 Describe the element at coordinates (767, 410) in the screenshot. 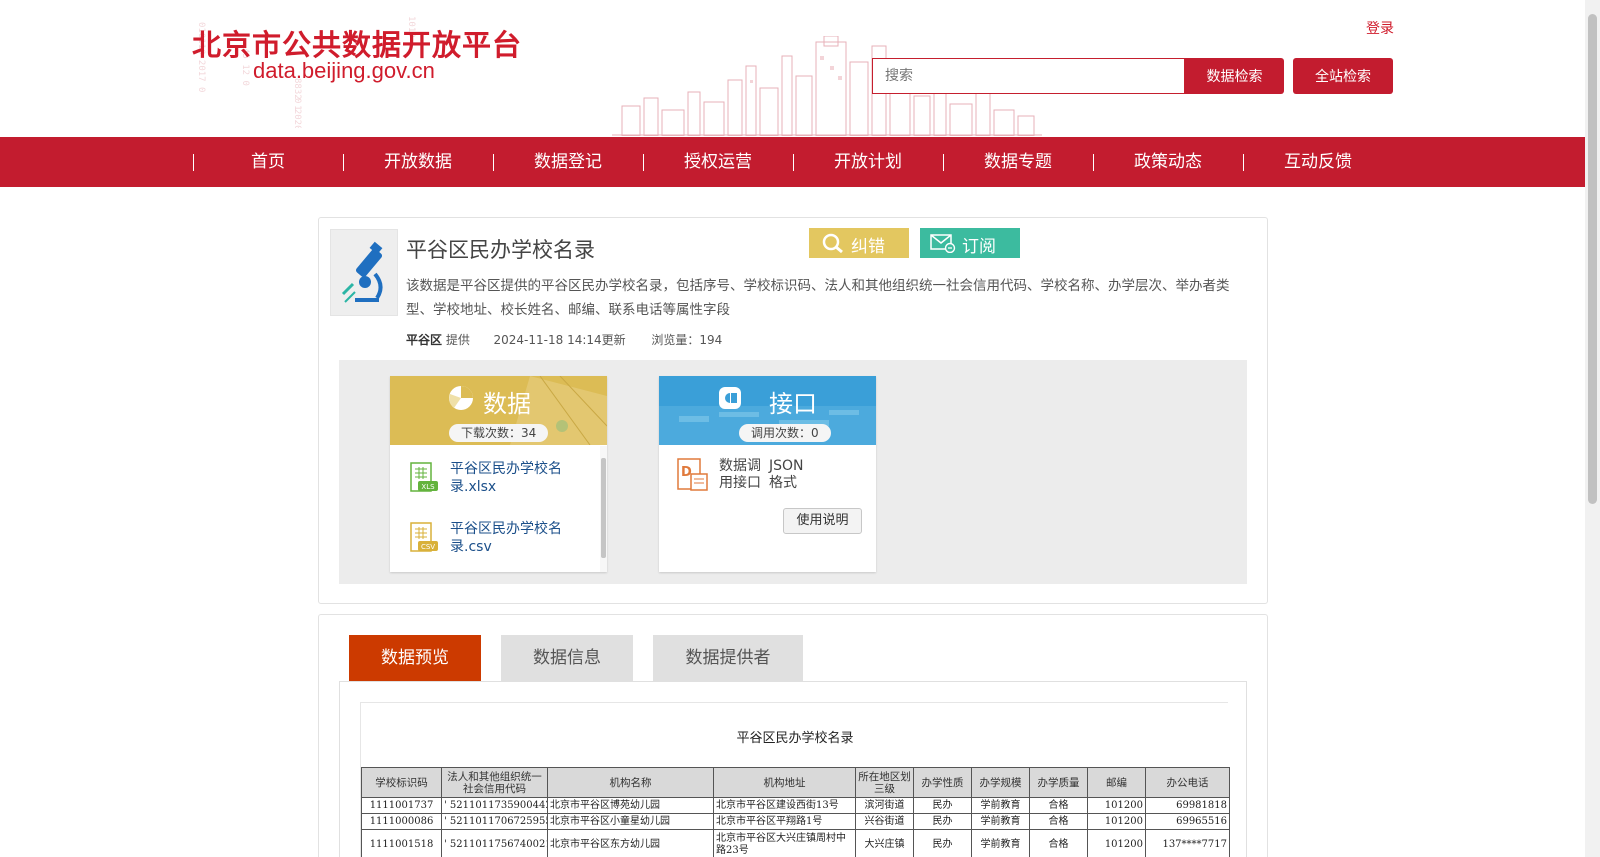

I see `api-tile-header: 接口 调用次数：0` at that location.